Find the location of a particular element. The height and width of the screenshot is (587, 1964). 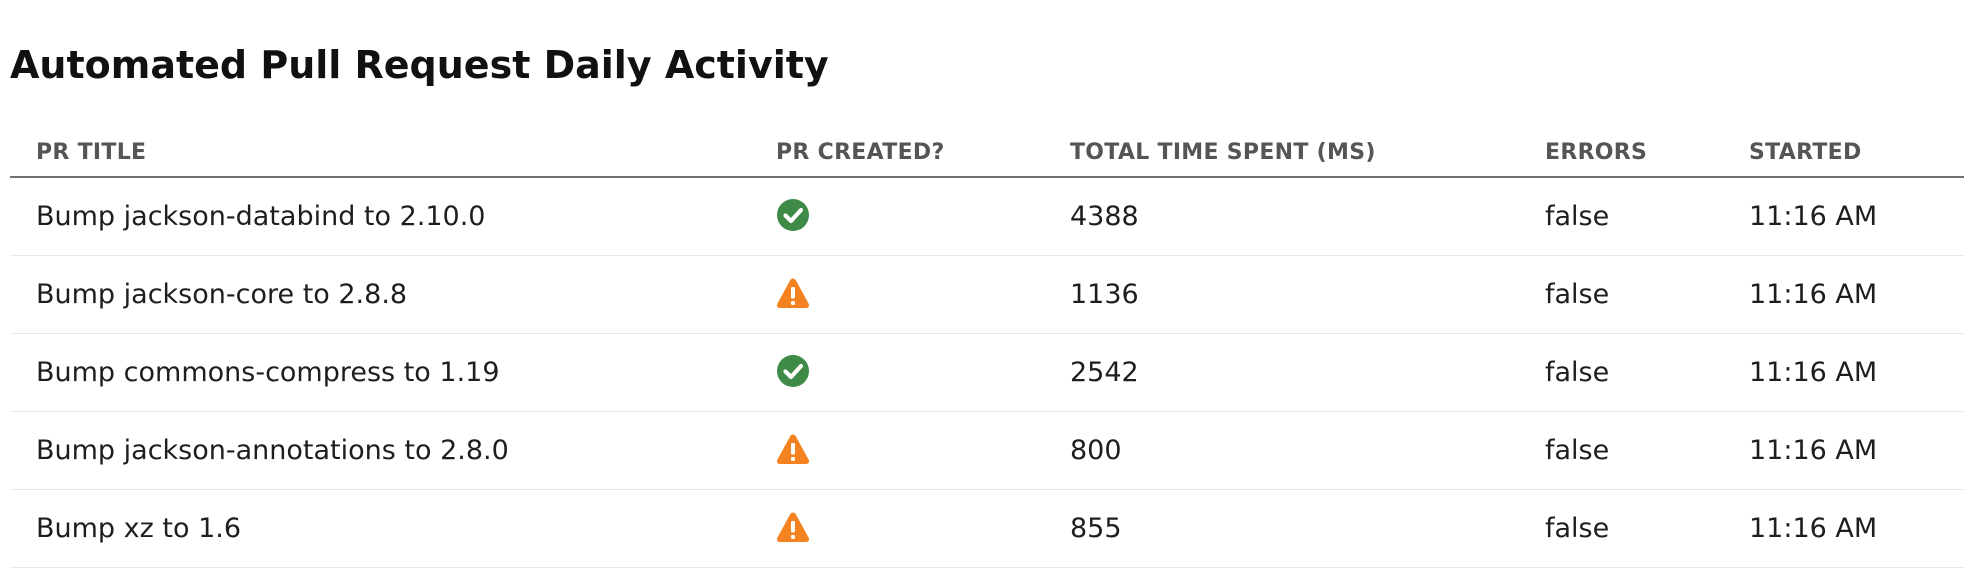

total-time-cell: 855 is located at coordinates (1281, 528).